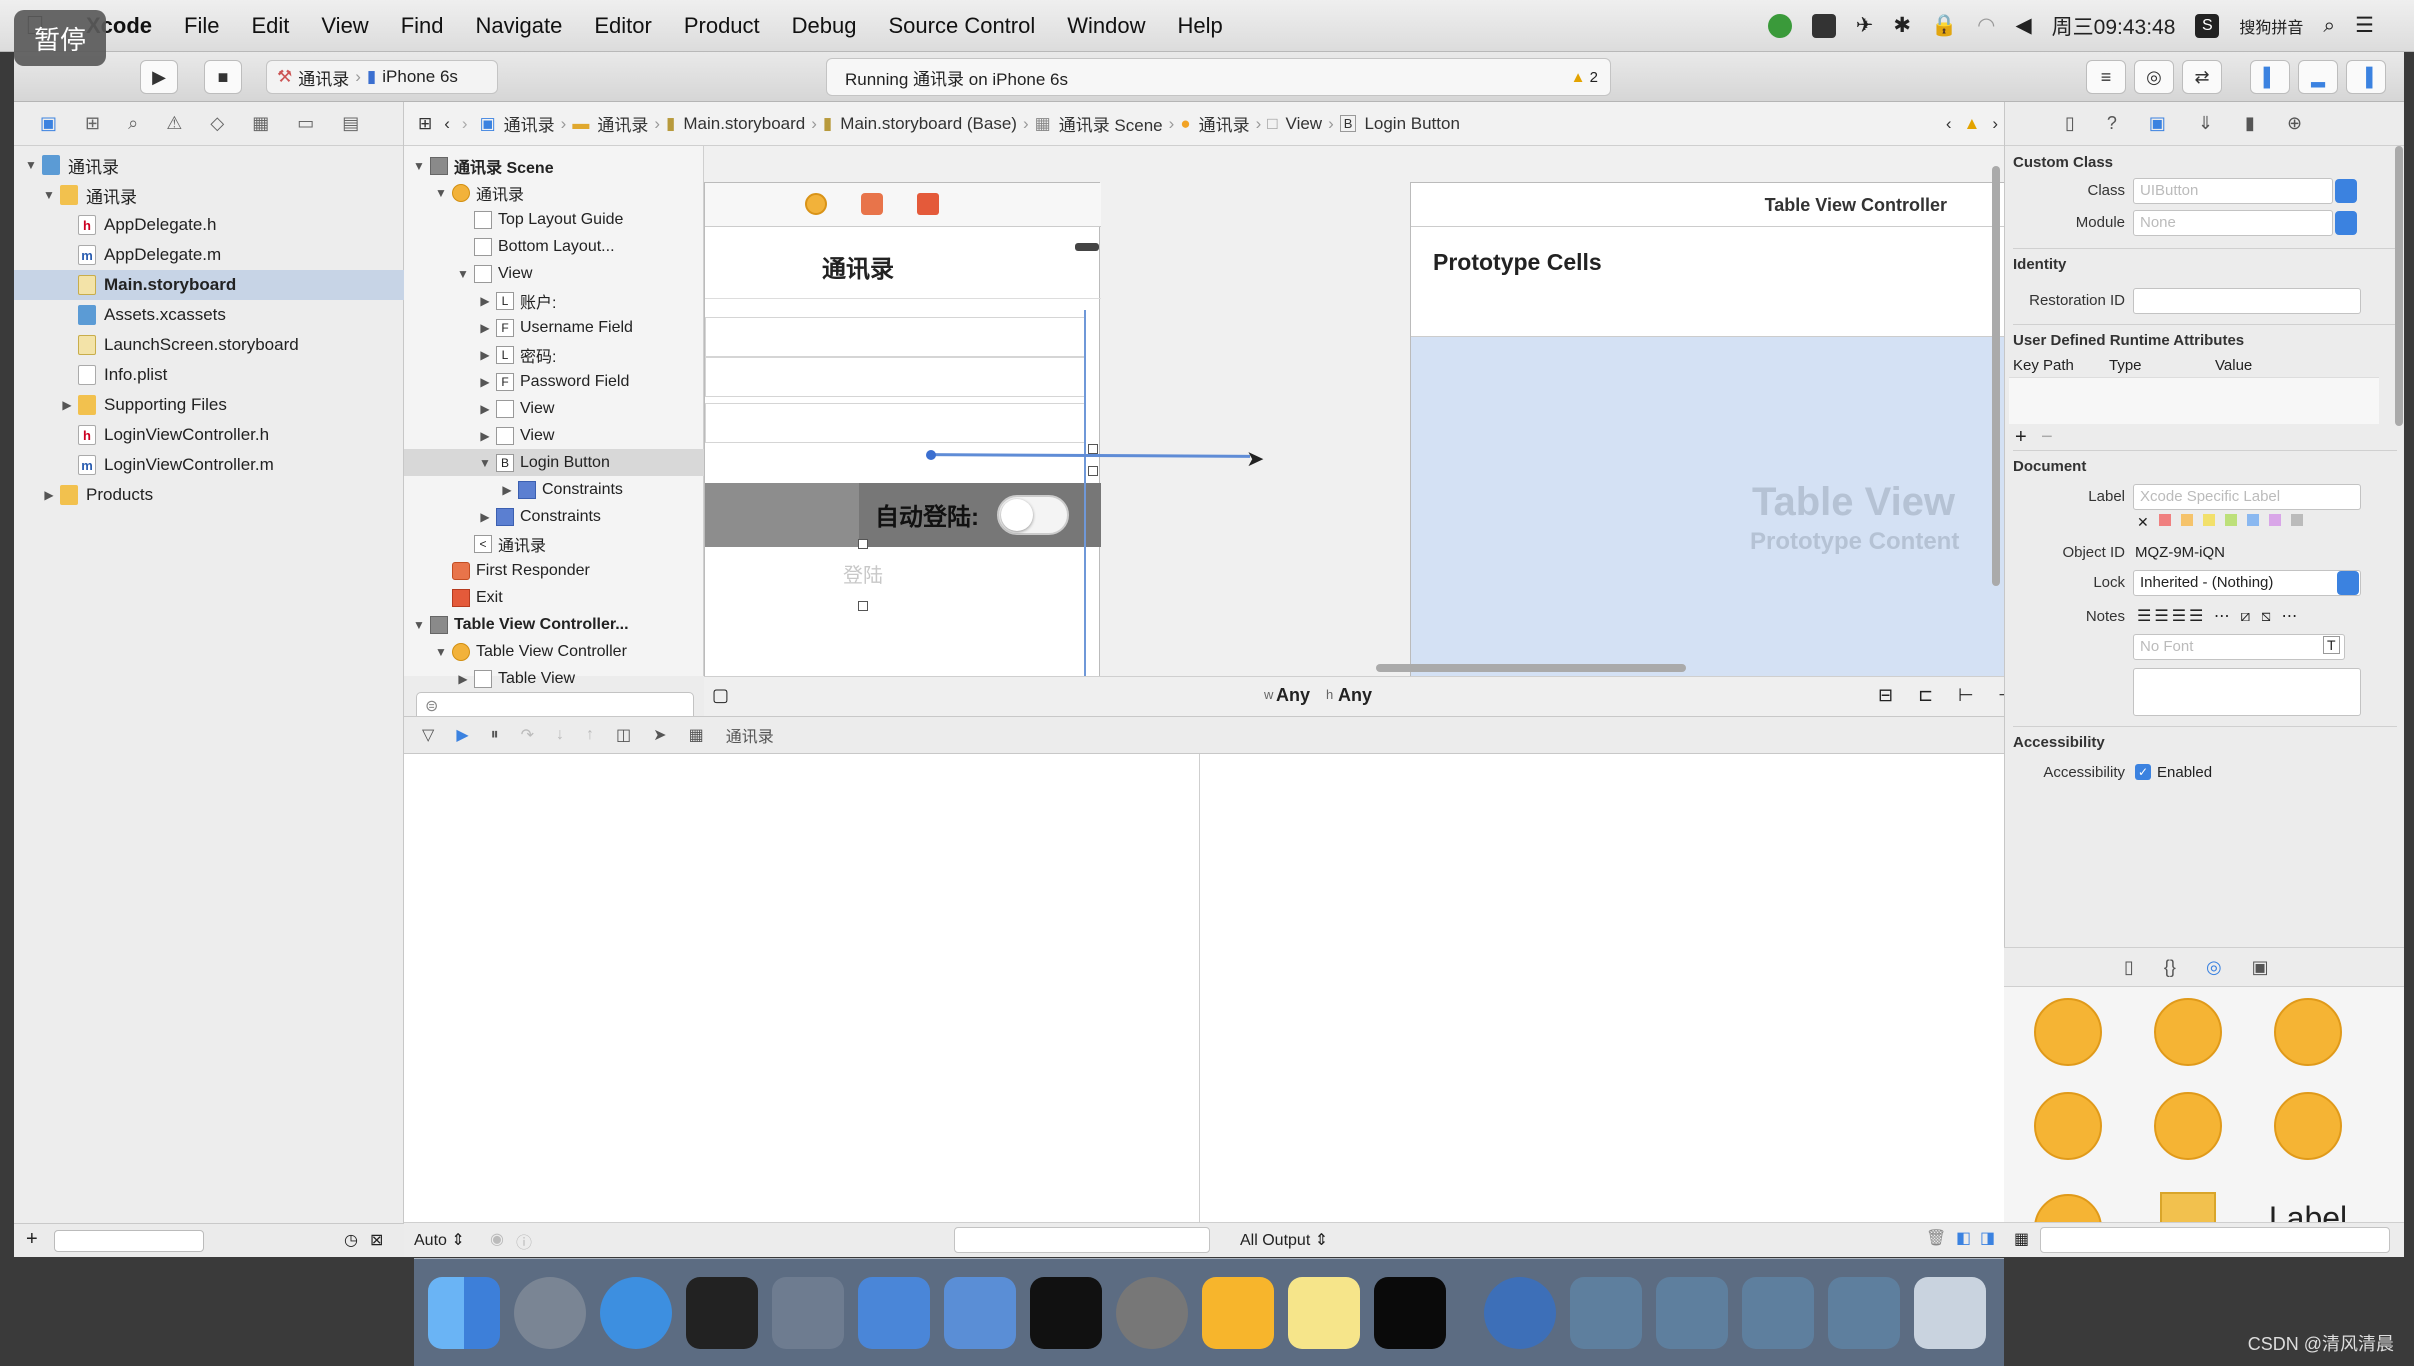 This screenshot has width=2414, height=1366. I want to click on quicktime-icon, so click(1520, 1312).